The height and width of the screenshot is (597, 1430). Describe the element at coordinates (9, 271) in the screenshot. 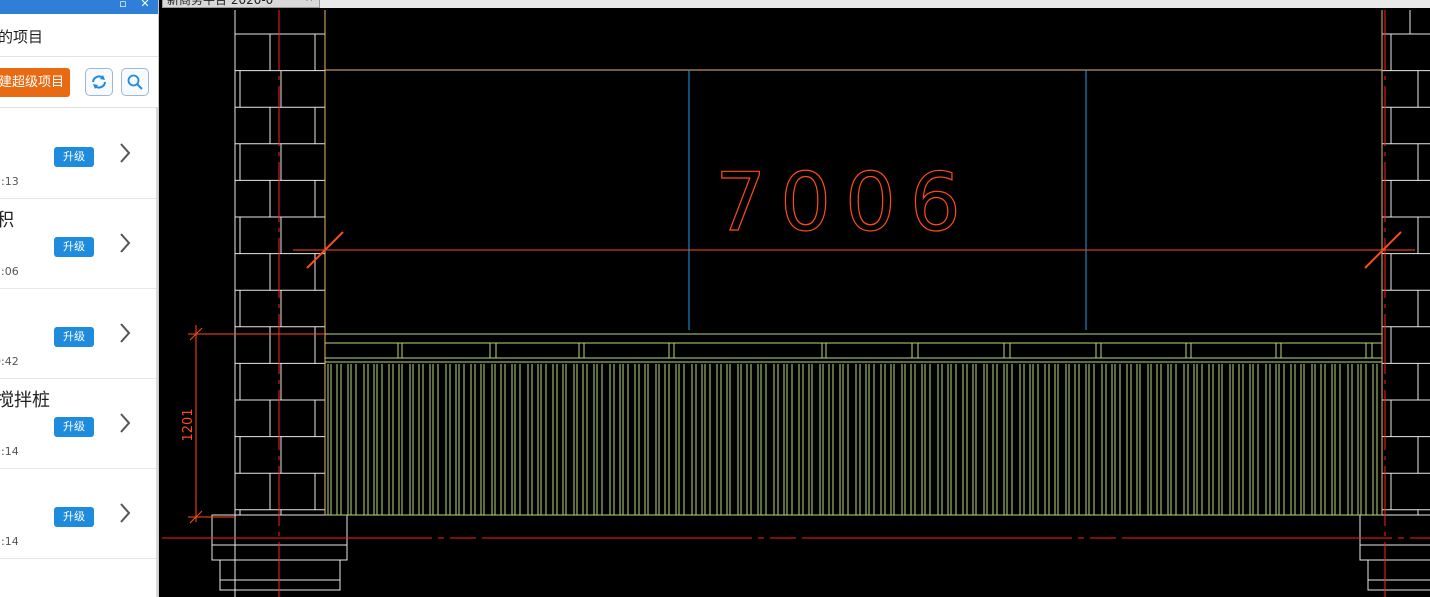

I see `item-time: 2:06` at that location.